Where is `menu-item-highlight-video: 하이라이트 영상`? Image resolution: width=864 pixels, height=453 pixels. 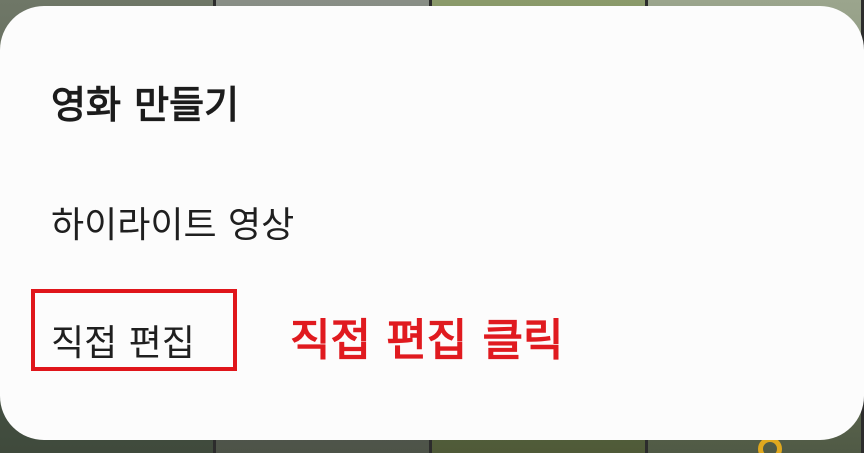 menu-item-highlight-video: 하이라이트 영상 is located at coordinates (172, 222).